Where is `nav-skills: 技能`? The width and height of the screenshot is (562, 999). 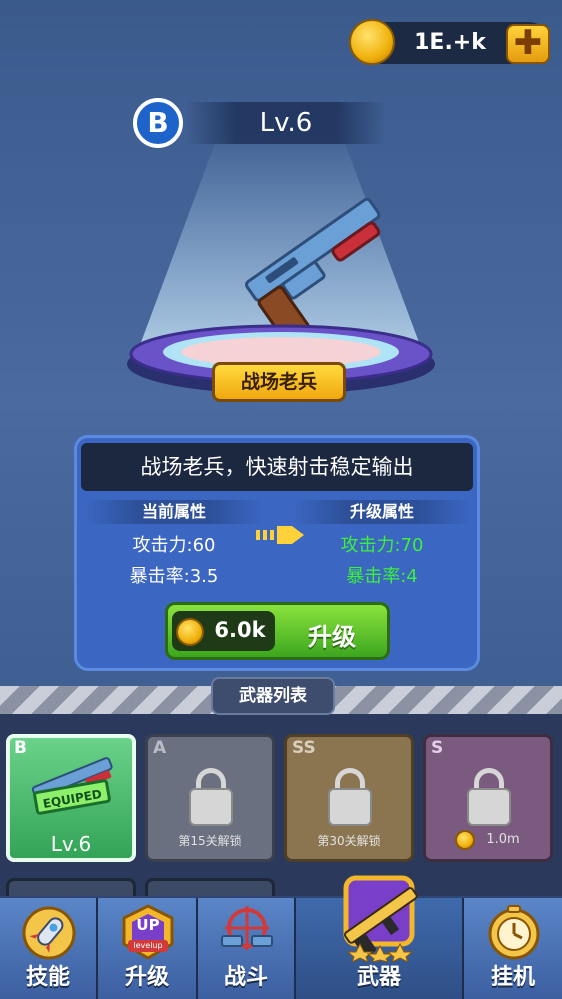 nav-skills: 技能 is located at coordinates (49, 948).